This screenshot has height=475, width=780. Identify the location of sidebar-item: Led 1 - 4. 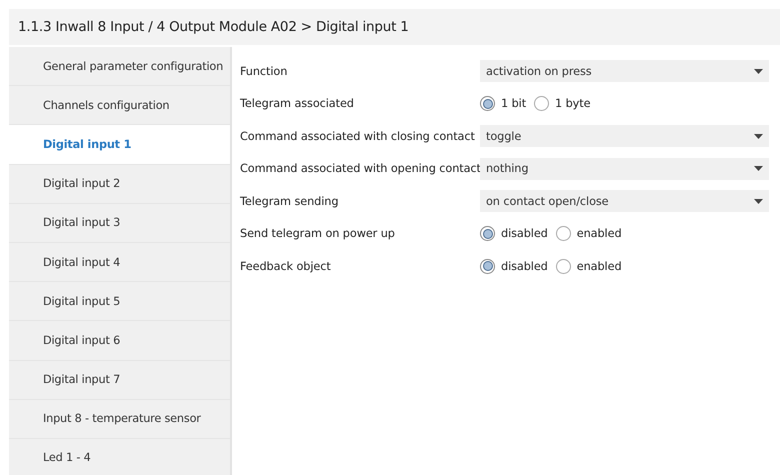
(119, 456).